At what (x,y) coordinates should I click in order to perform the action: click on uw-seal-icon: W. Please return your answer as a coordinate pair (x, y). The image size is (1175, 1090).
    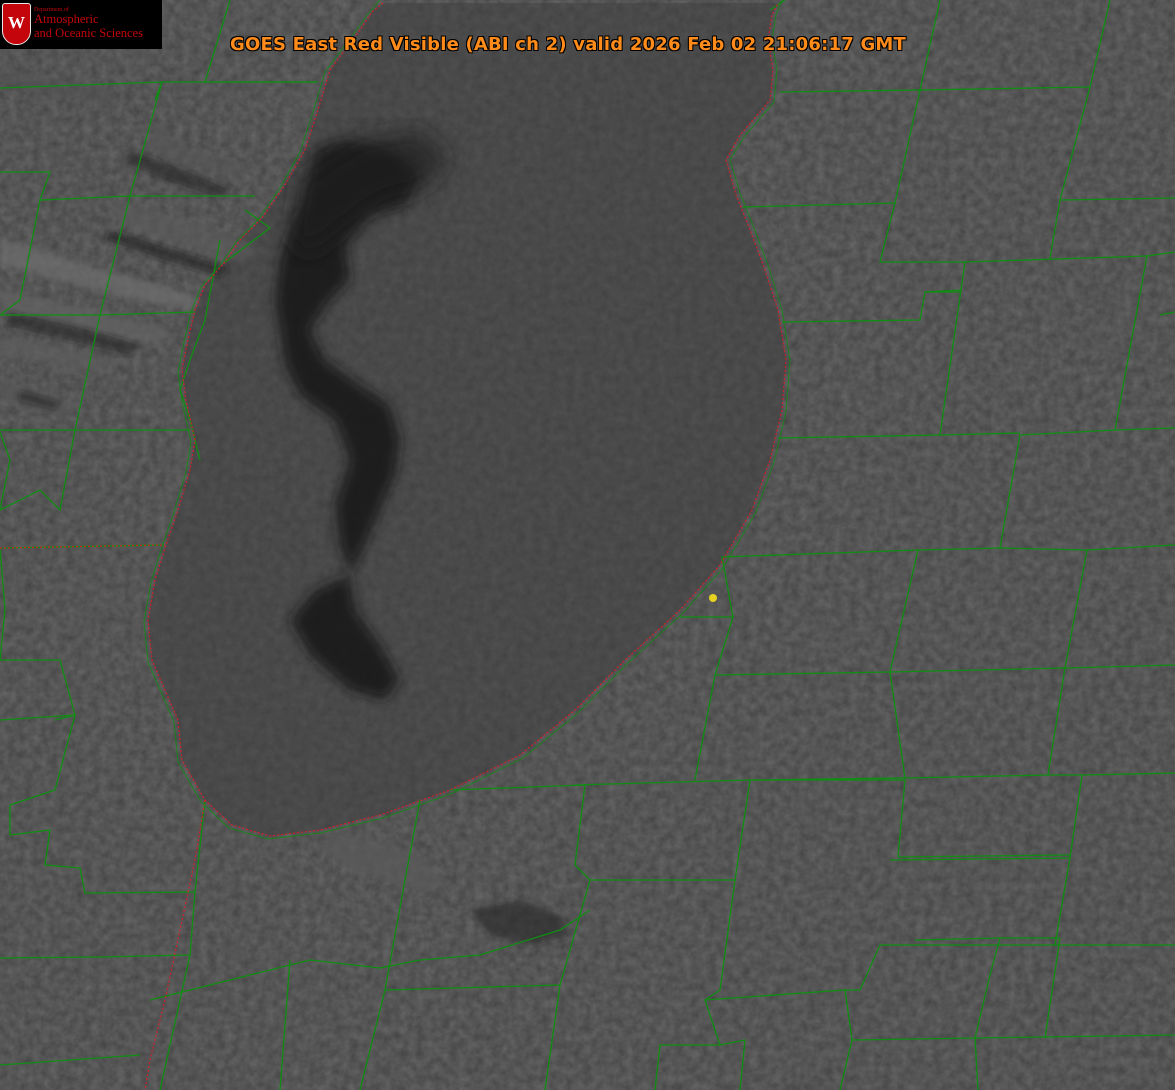
    Looking at the image, I should click on (16, 24).